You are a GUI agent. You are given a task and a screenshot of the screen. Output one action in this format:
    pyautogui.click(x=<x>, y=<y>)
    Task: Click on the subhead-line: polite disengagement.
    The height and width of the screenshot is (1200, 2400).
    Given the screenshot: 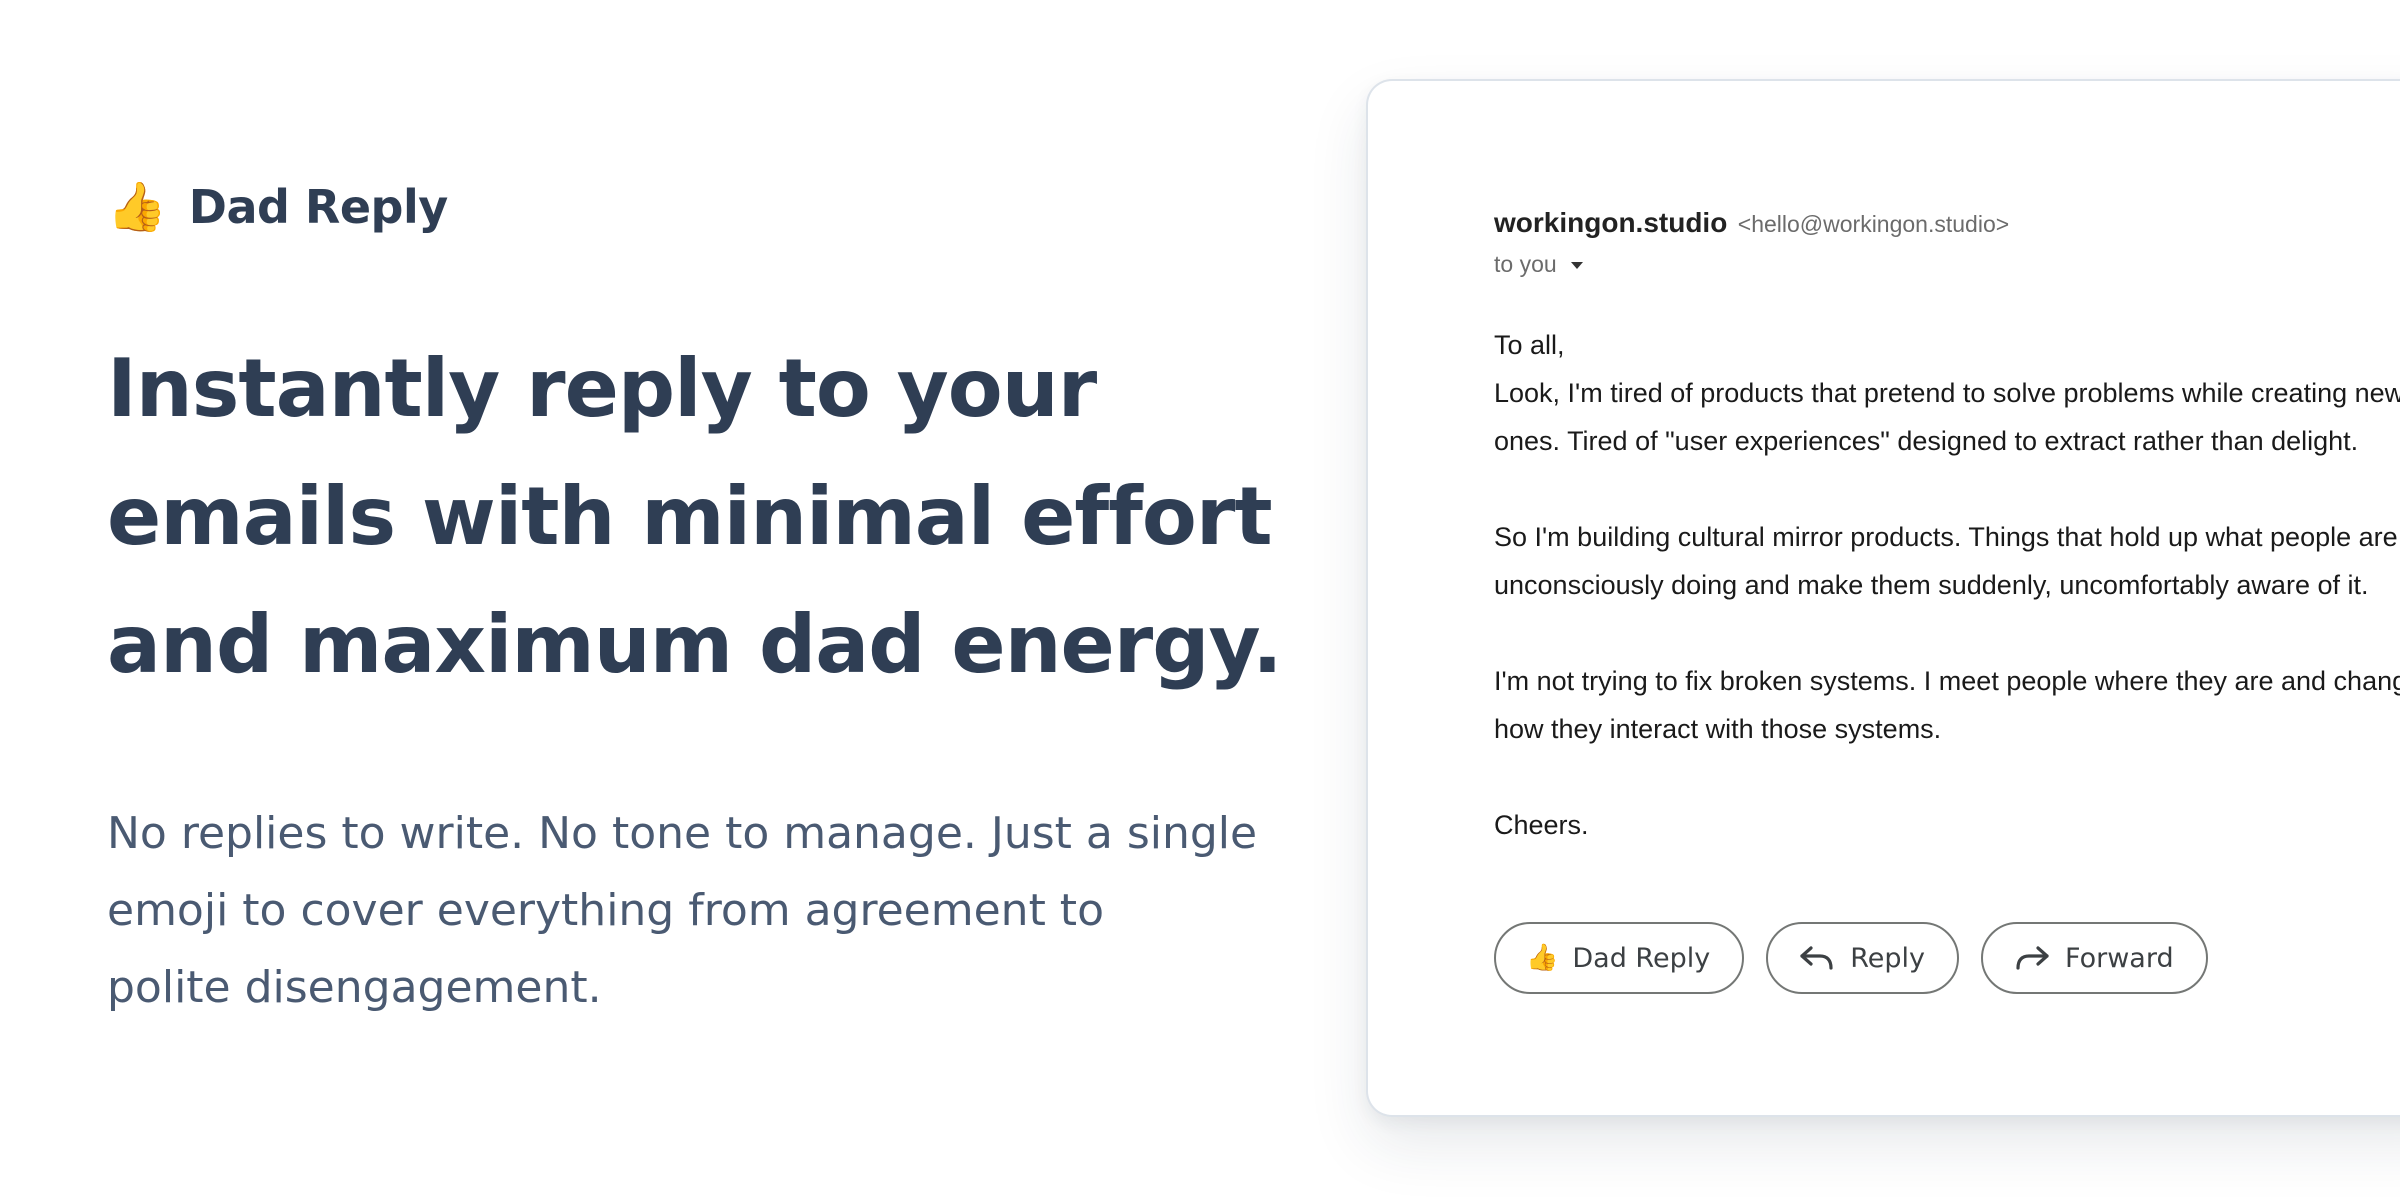 What is the action you would take?
    pyautogui.click(x=354, y=987)
    